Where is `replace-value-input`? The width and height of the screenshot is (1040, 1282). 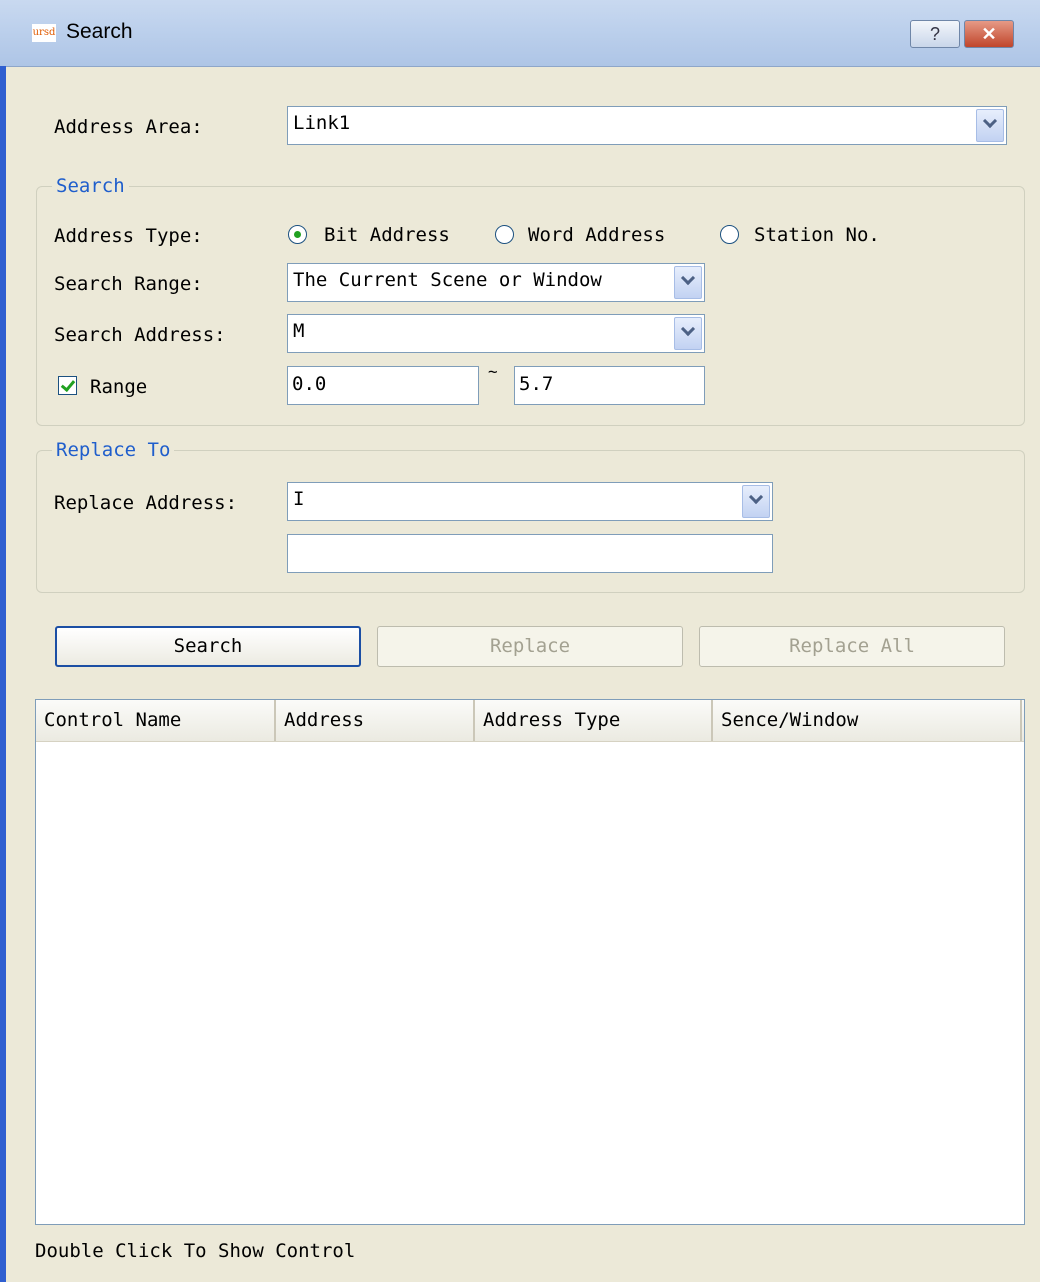 replace-value-input is located at coordinates (530, 553).